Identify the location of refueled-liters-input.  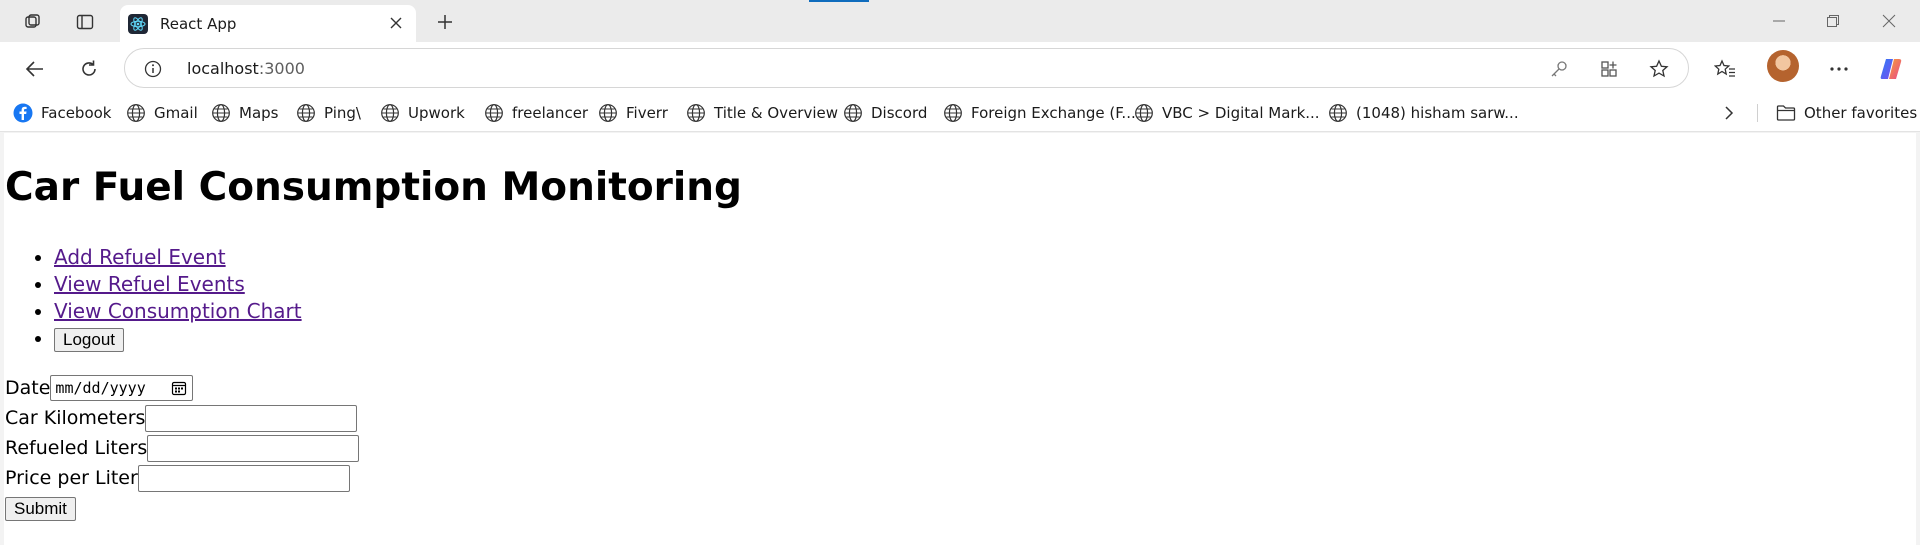
(253, 448).